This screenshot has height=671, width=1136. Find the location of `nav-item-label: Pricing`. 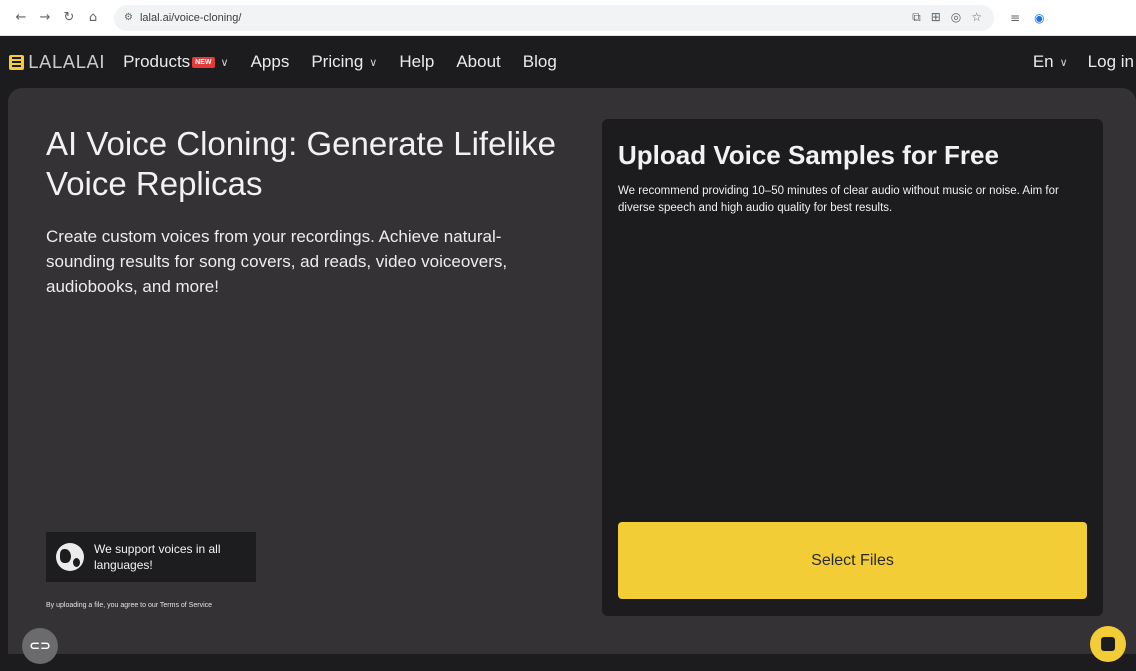

nav-item-label: Pricing is located at coordinates (337, 61).